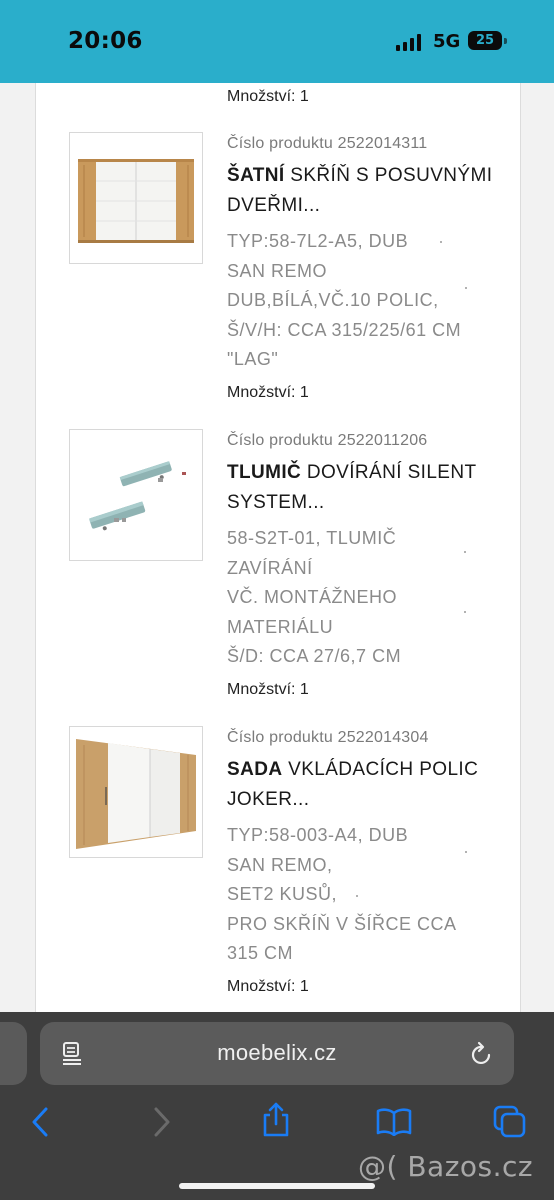 The image size is (554, 1200). What do you see at coordinates (280, 626) in the screenshot?
I see `description-line: MATERIÁLU` at bounding box center [280, 626].